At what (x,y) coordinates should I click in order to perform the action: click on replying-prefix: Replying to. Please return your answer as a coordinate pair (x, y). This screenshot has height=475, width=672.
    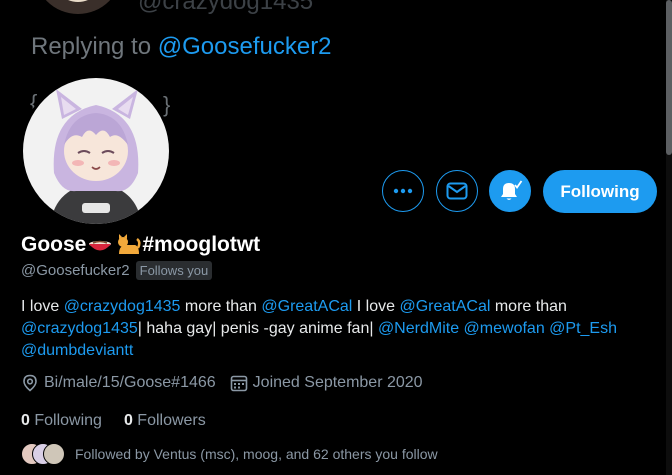
    Looking at the image, I should click on (94, 46).